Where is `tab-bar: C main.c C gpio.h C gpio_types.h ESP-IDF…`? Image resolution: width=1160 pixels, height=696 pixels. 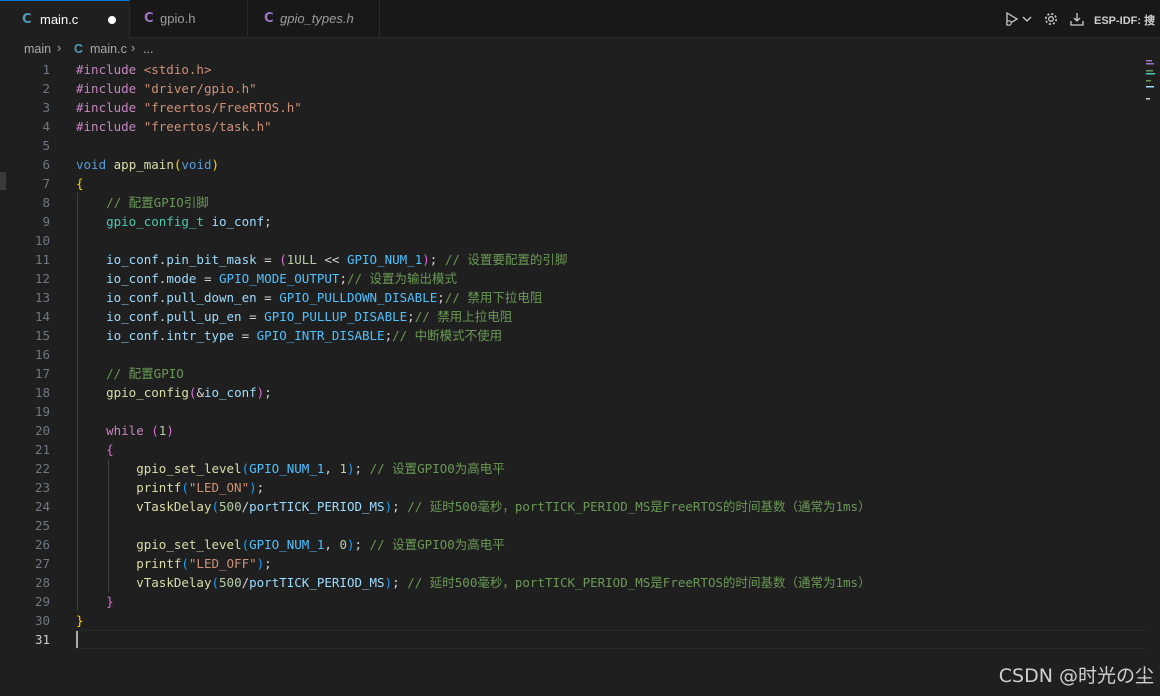
tab-bar: C main.c C gpio.h C gpio_types.h ESP-IDF… is located at coordinates (580, 19).